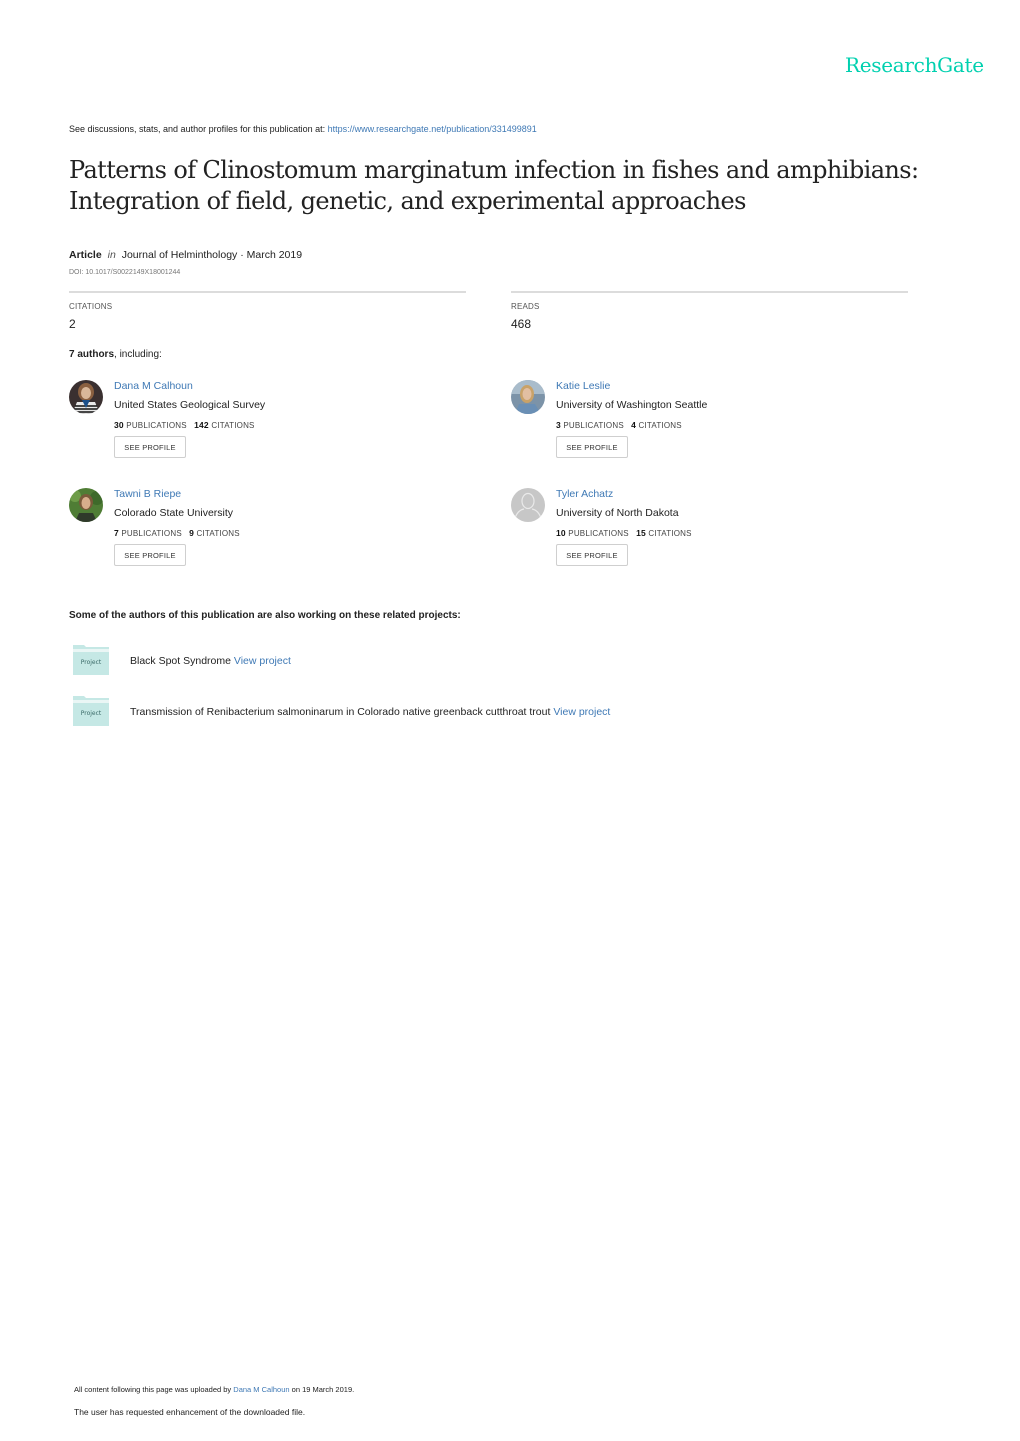 This screenshot has height=1441, width=1020. I want to click on authors-header: 7 authors, including:, so click(115, 354).